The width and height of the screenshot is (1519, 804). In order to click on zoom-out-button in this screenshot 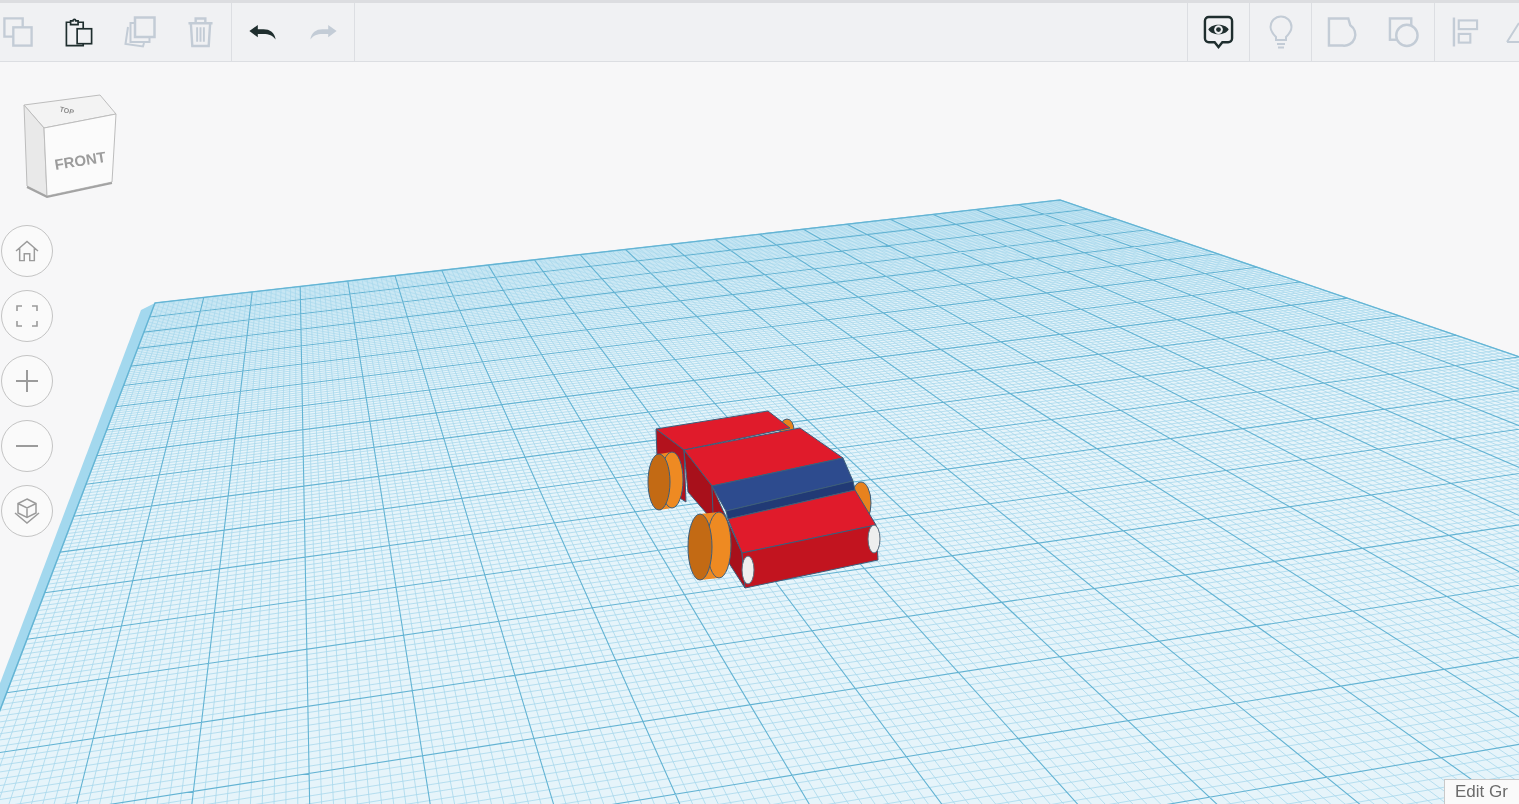, I will do `click(27, 446)`.